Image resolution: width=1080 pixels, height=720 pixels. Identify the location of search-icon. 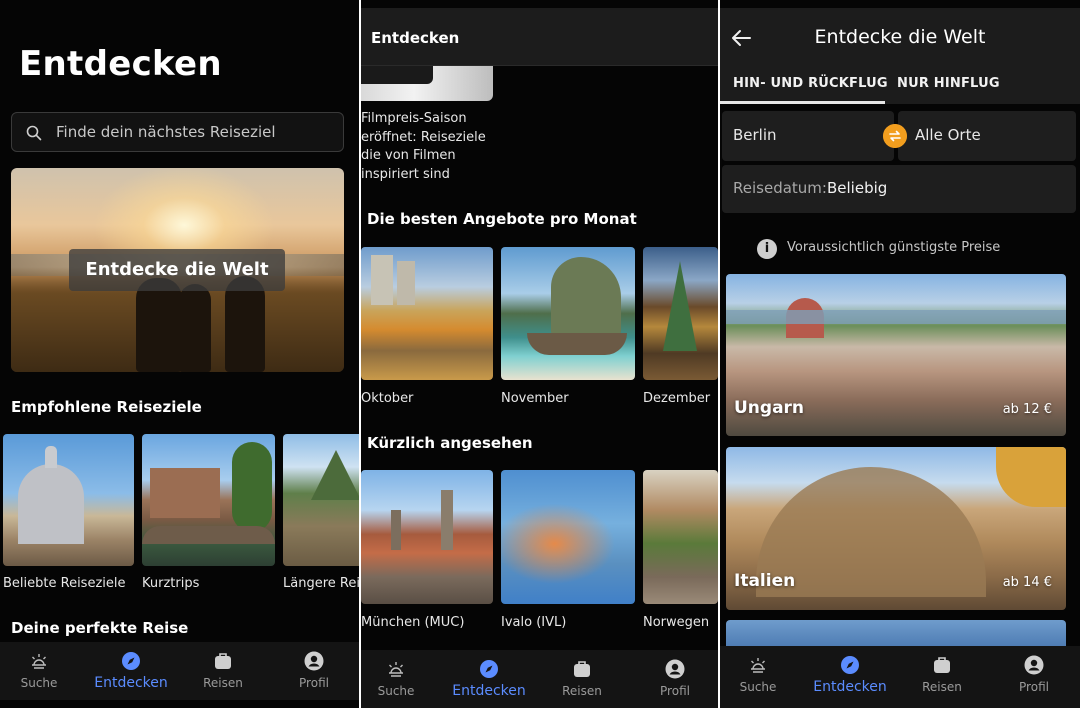
(34, 133).